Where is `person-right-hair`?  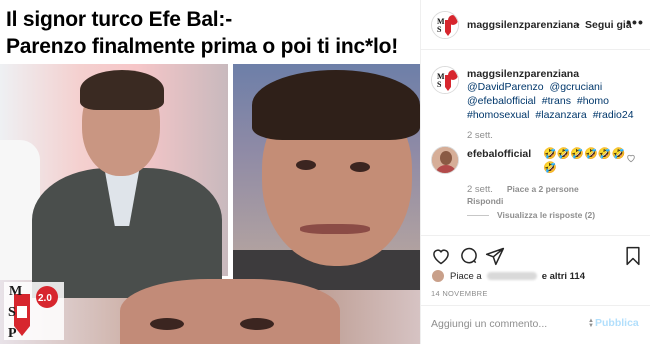 person-right-hair is located at coordinates (336, 105).